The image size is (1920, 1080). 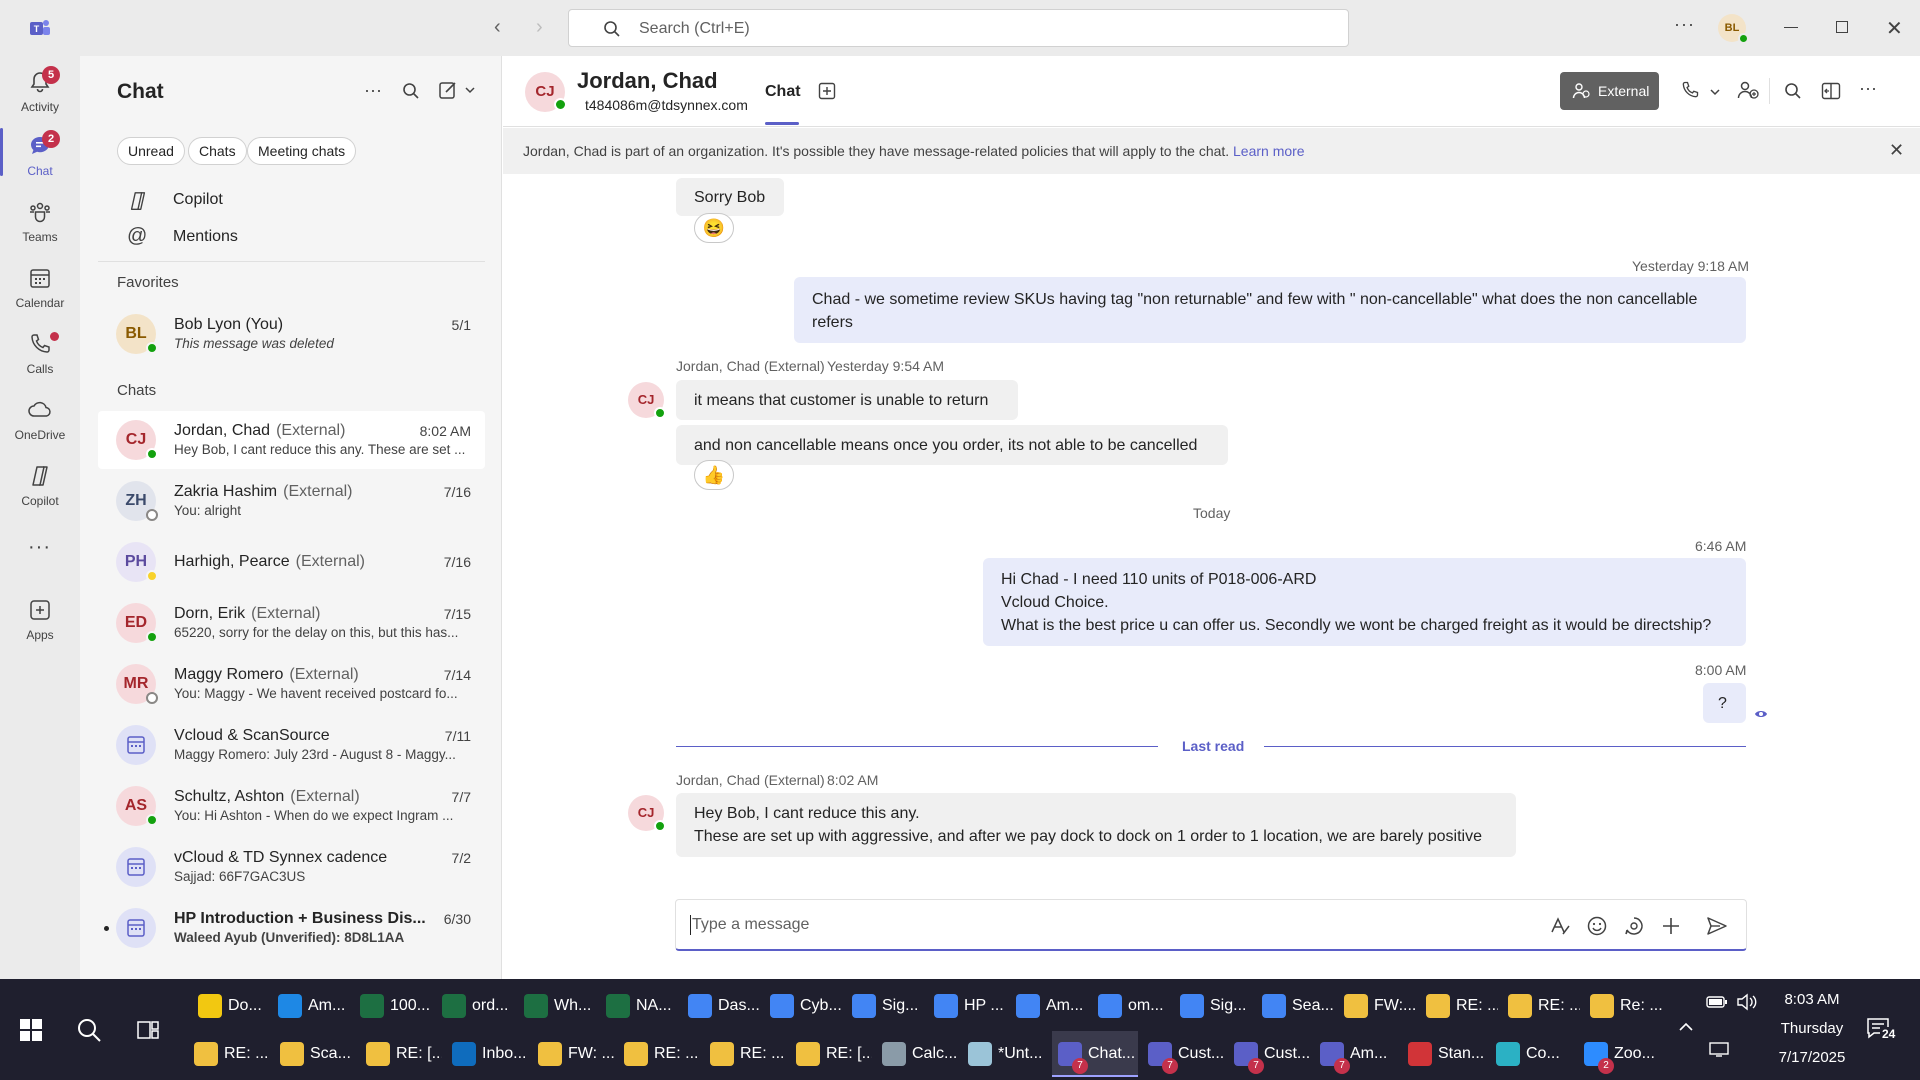 What do you see at coordinates (1719, 1049) in the screenshot?
I see `tablet-mode-icon` at bounding box center [1719, 1049].